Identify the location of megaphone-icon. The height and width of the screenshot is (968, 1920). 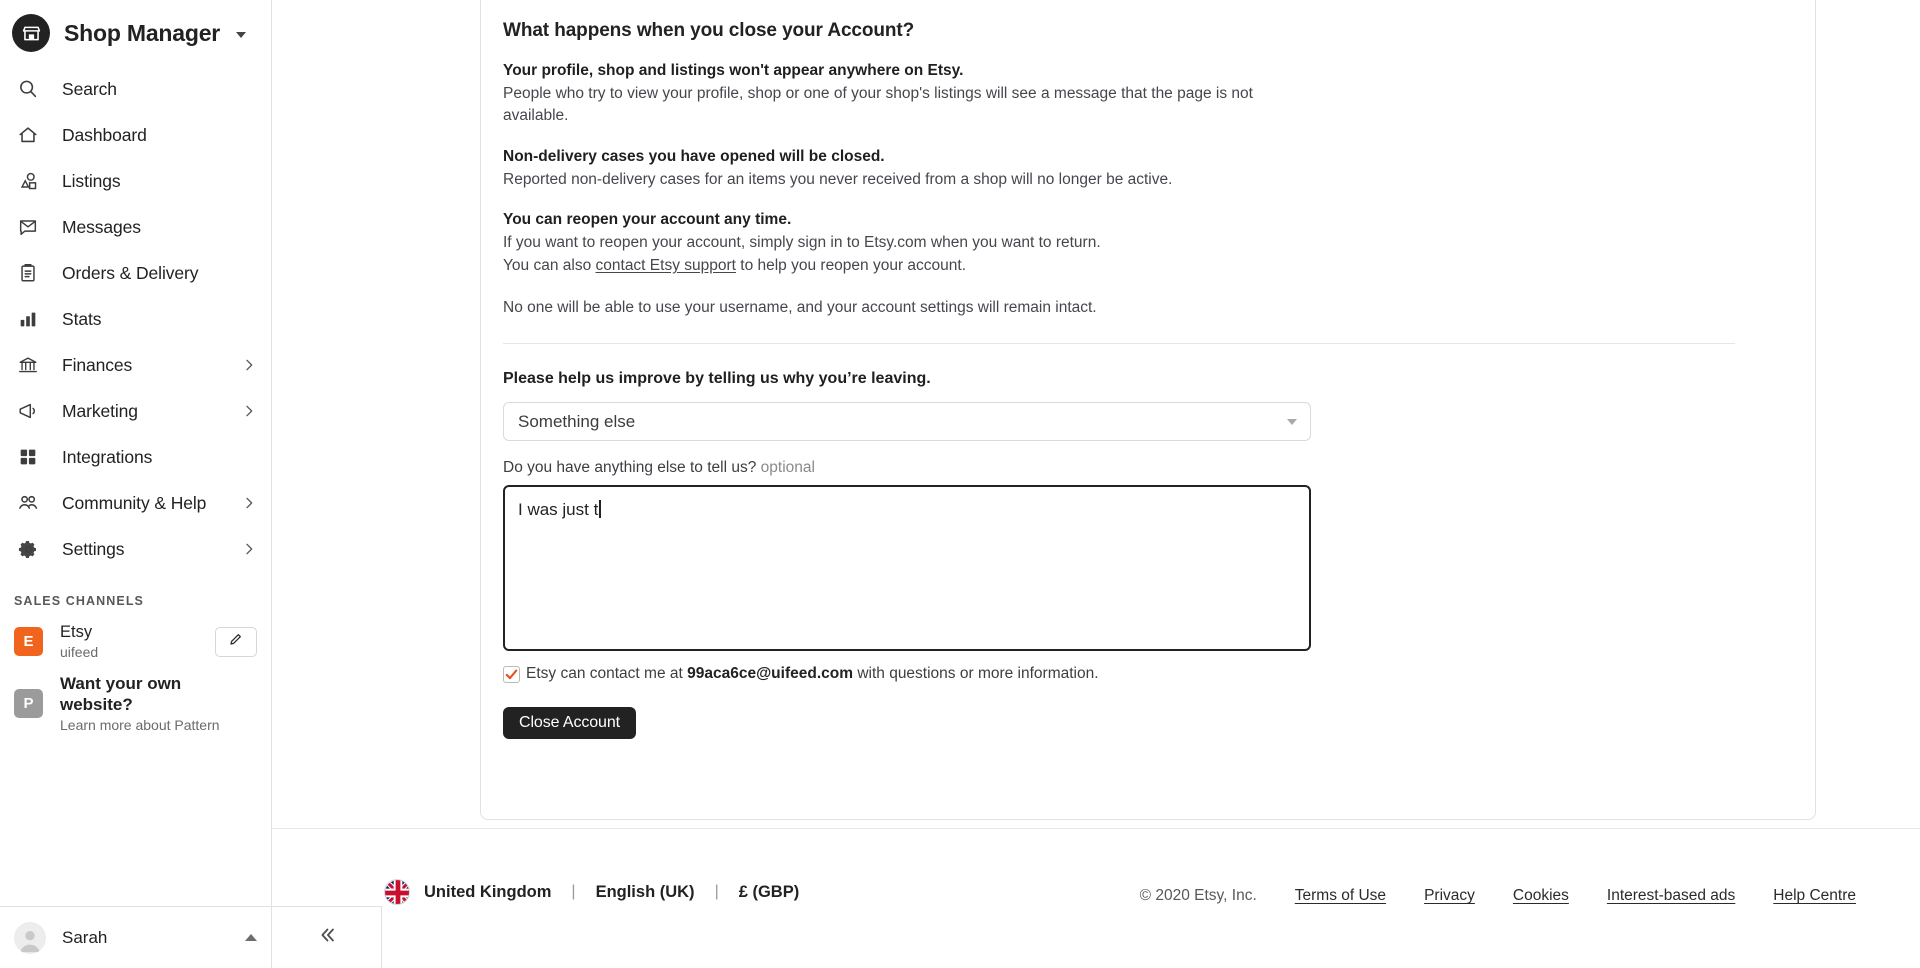
(28, 411).